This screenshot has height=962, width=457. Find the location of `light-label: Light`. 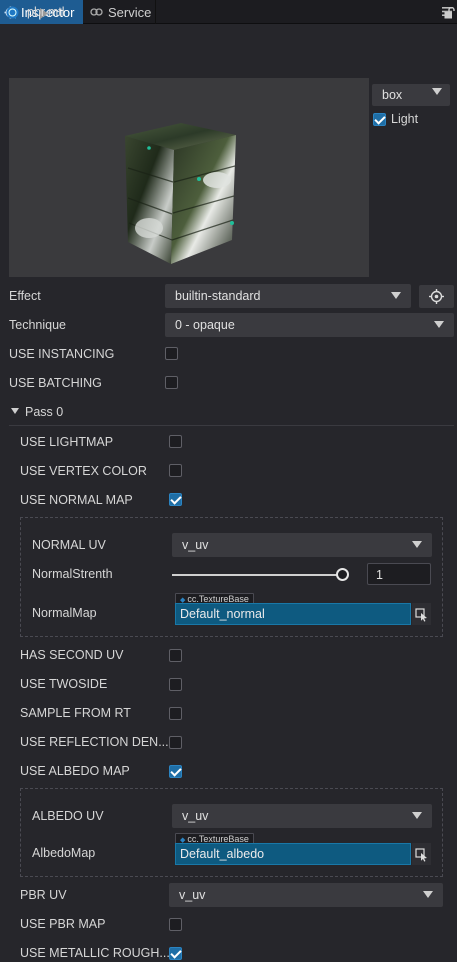

light-label: Light is located at coordinates (405, 119).